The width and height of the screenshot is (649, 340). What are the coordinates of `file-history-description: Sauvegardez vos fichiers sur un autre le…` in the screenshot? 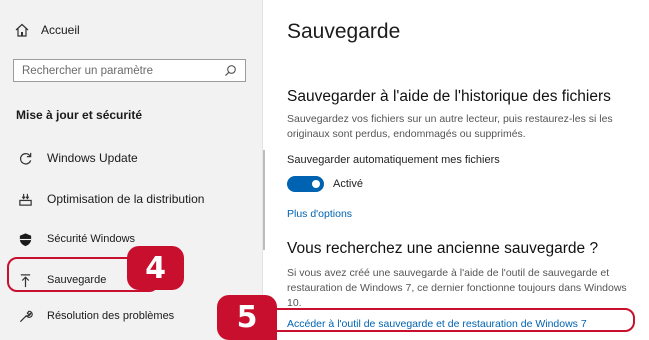 It's located at (450, 126).